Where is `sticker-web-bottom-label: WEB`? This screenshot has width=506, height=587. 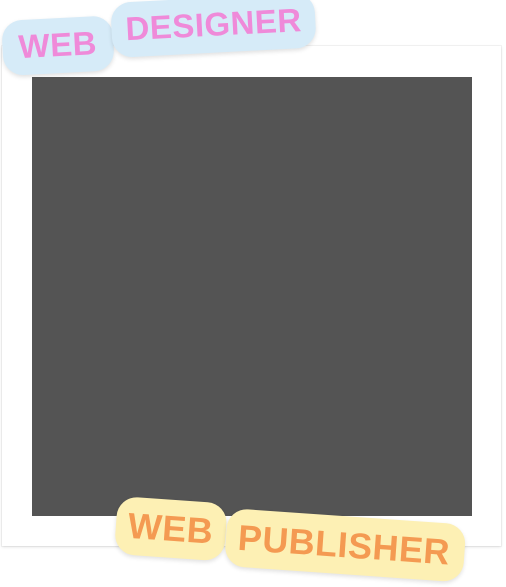
sticker-web-bottom-label: WEB is located at coordinates (170, 529).